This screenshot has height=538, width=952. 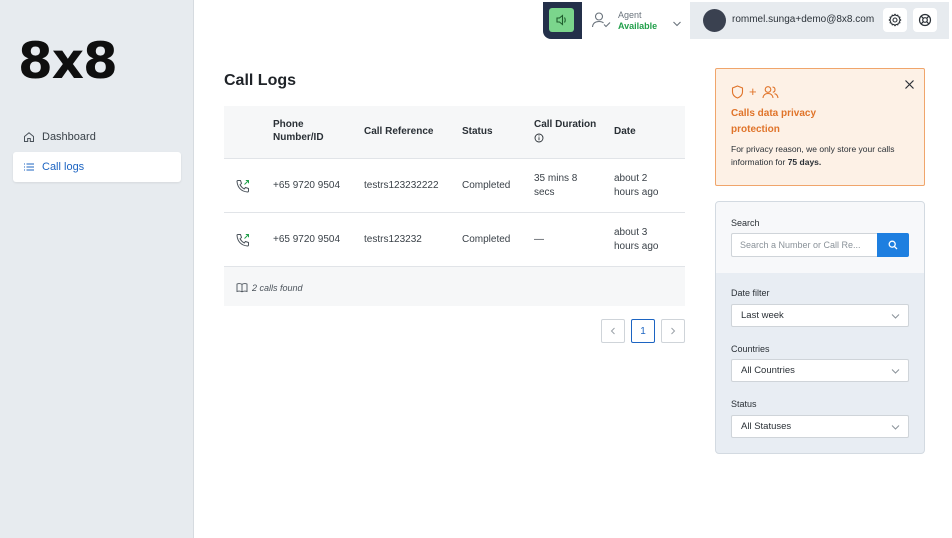 What do you see at coordinates (774, 121) in the screenshot?
I see `privacy-title: Calls data privacy protection` at bounding box center [774, 121].